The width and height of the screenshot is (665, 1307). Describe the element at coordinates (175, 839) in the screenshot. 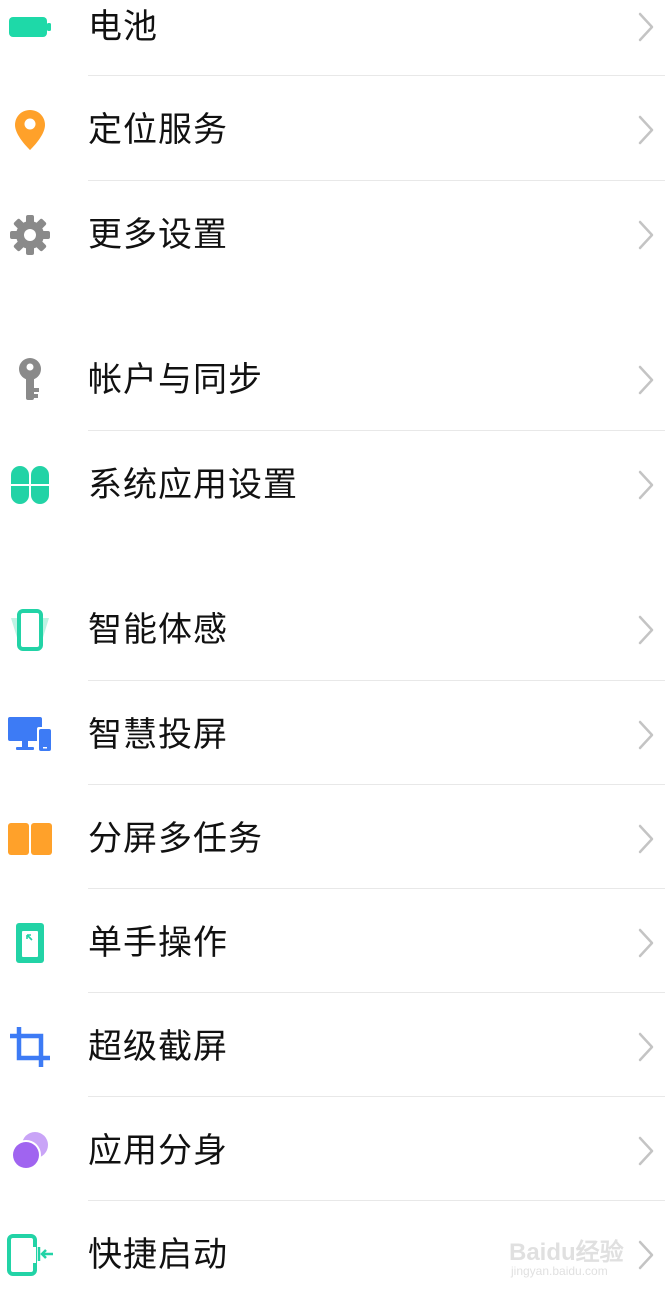

I see `settings-item-label: 分屏多任务` at that location.